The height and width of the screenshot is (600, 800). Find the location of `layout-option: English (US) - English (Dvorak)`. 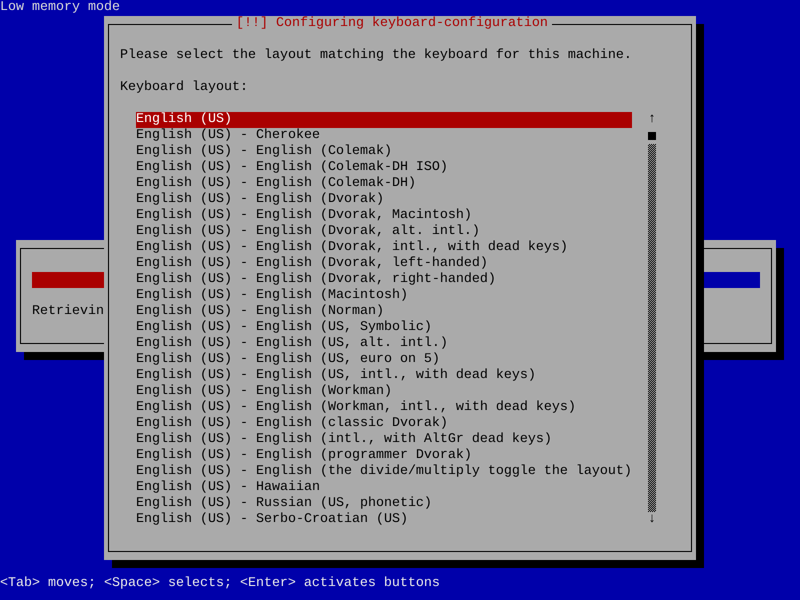

layout-option: English (US) - English (Dvorak) is located at coordinates (384, 200).